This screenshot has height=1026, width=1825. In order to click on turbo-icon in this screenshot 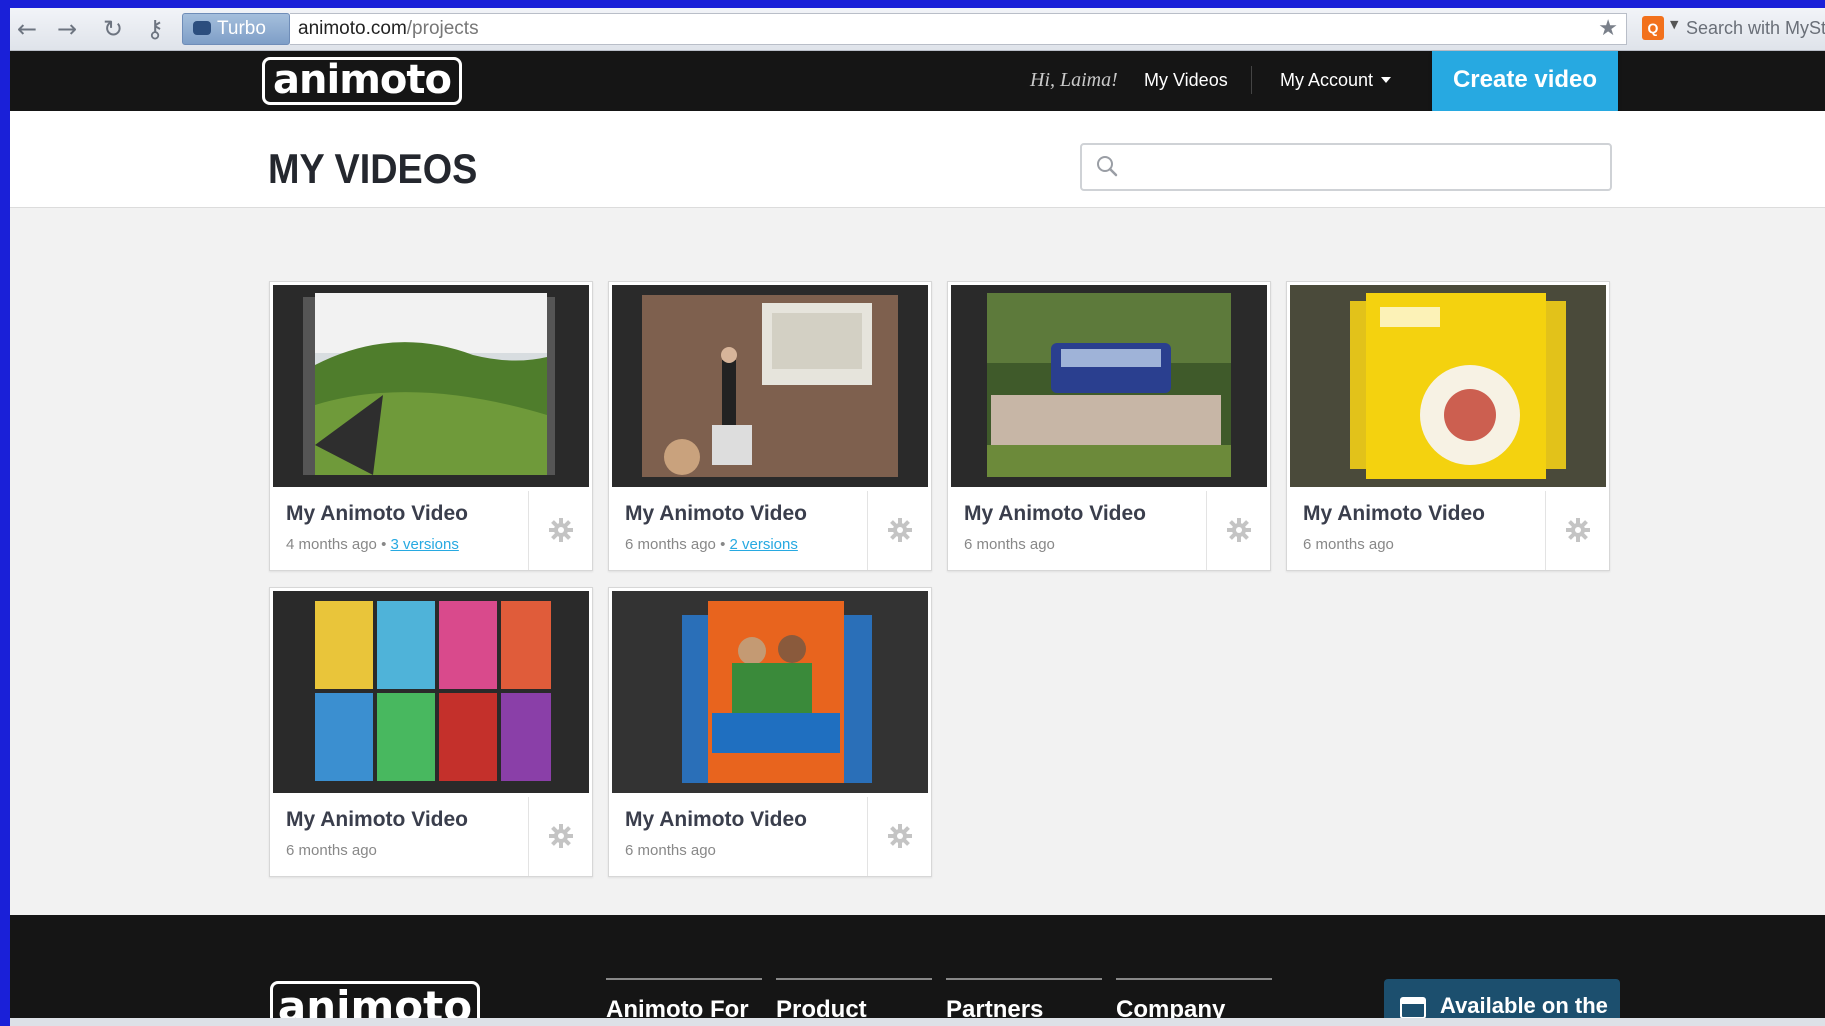, I will do `click(202, 28)`.